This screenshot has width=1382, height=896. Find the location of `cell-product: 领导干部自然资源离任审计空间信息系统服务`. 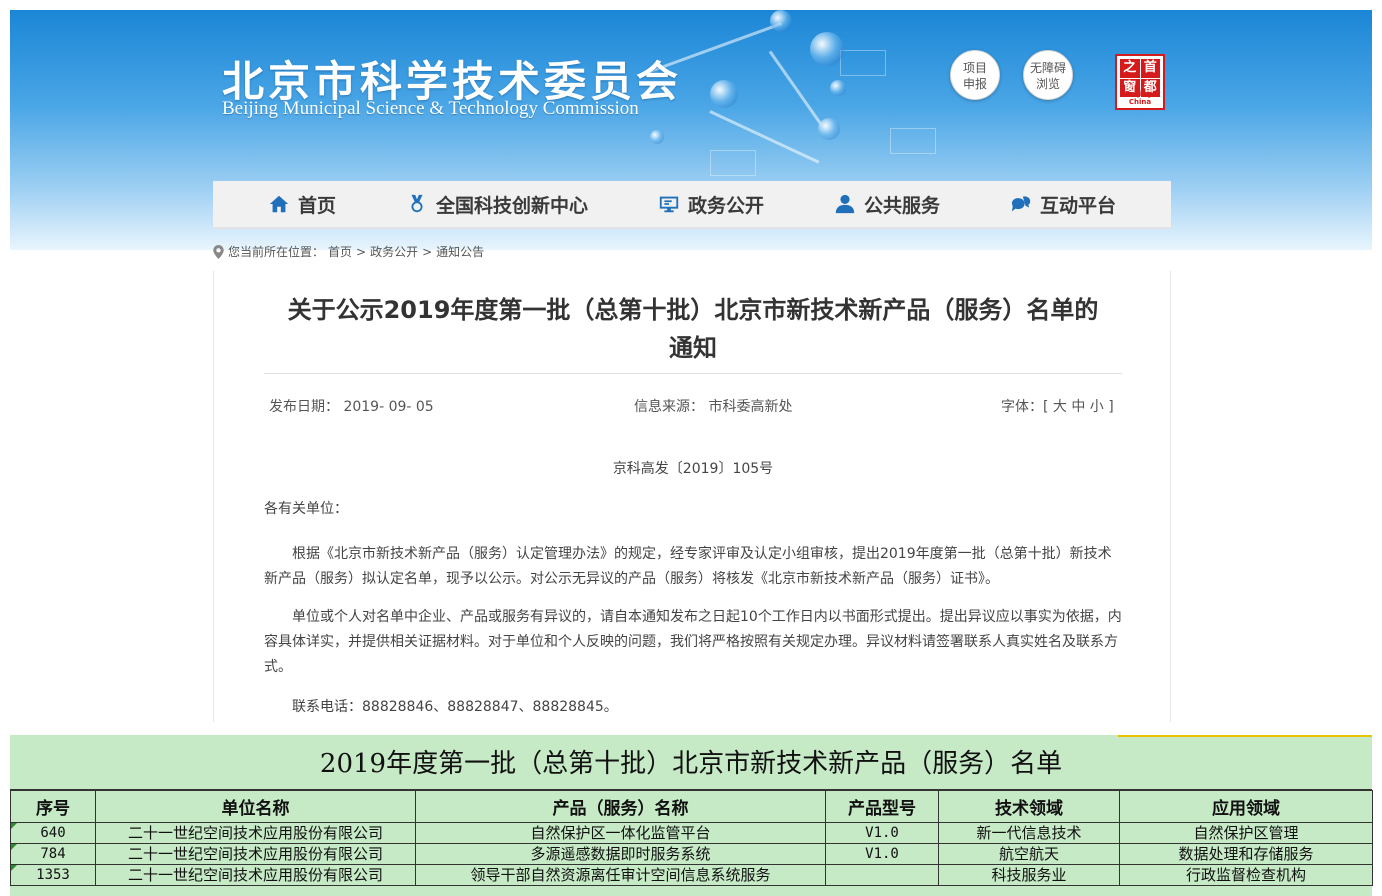

cell-product: 领导干部自然资源离任审计空间信息系统服务 is located at coordinates (620, 875).